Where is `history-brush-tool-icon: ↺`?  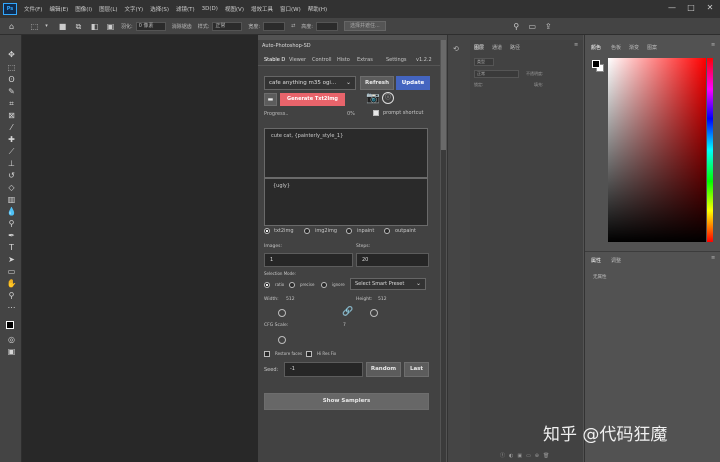
history-brush-tool-icon: ↺ is located at coordinates (11, 175).